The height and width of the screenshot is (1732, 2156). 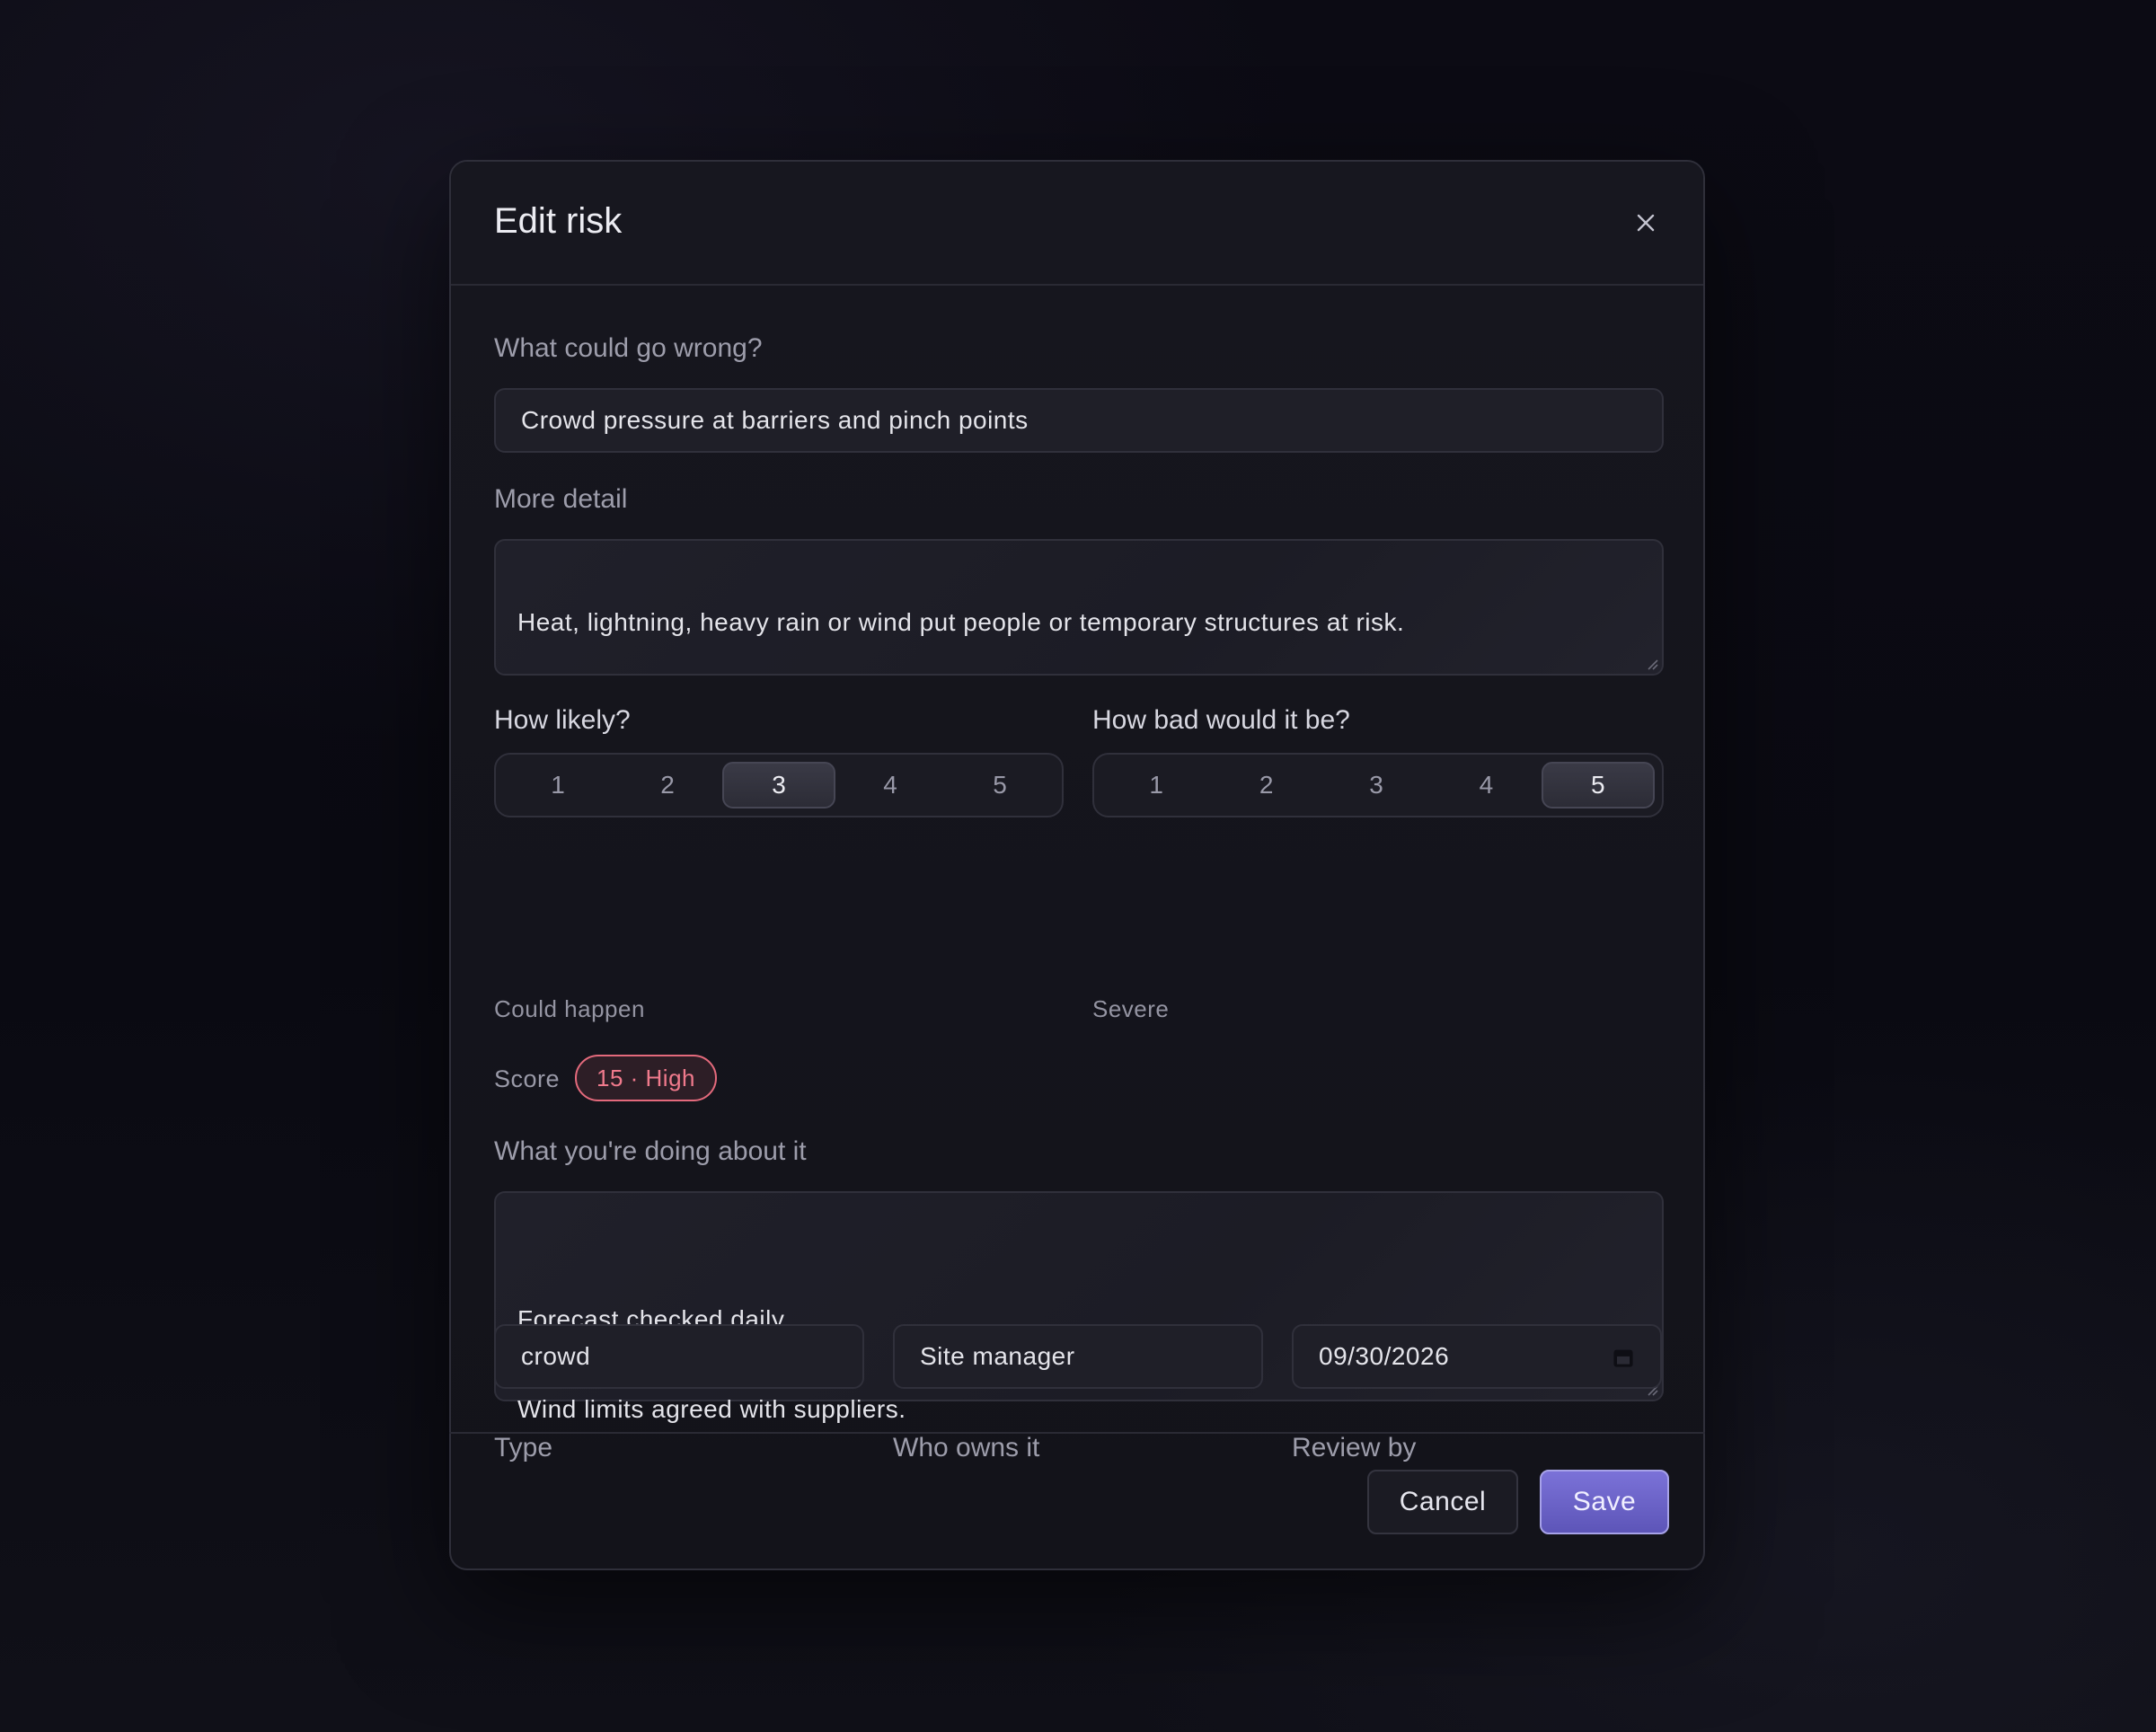 I want to click on resize-handle-icon, so click(x=1652, y=664).